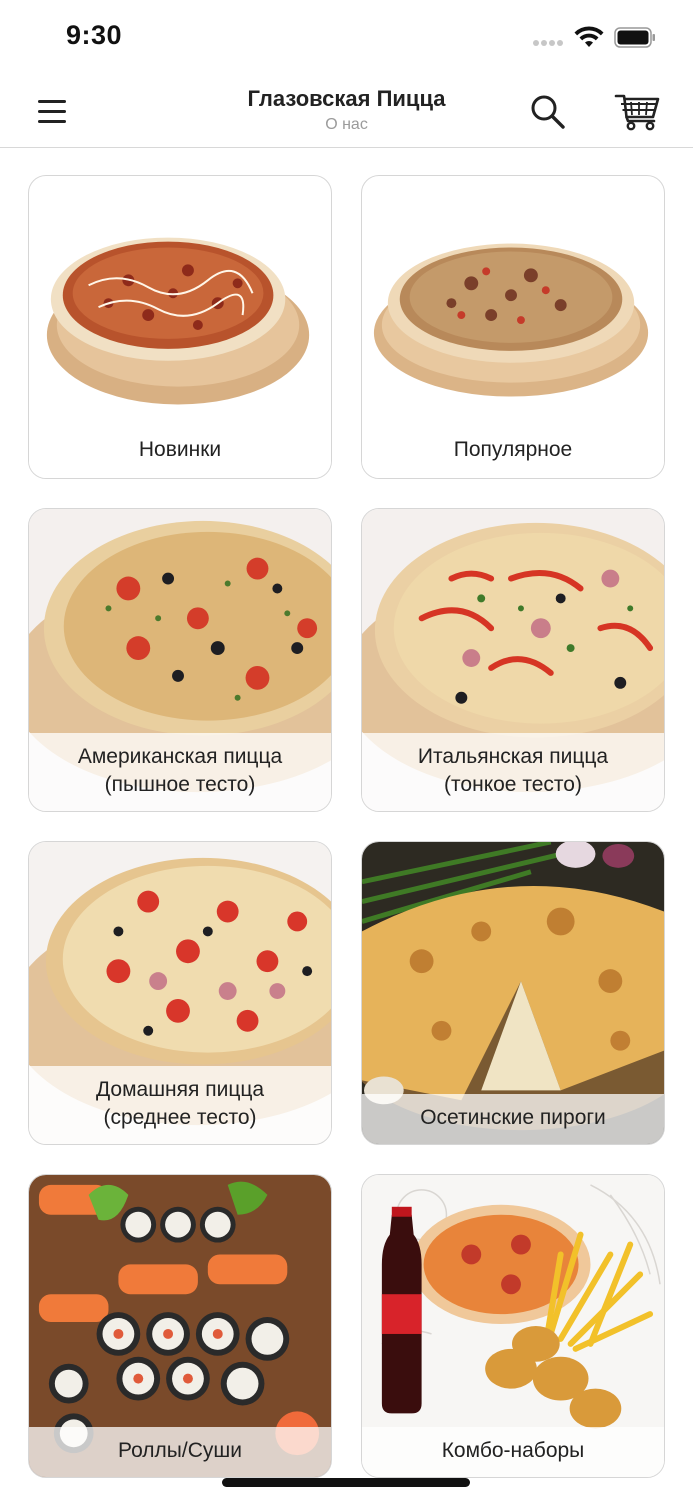  What do you see at coordinates (513, 660) in the screenshot?
I see `category-card-italian: Итальянская пицца (тонкое тесто)` at bounding box center [513, 660].